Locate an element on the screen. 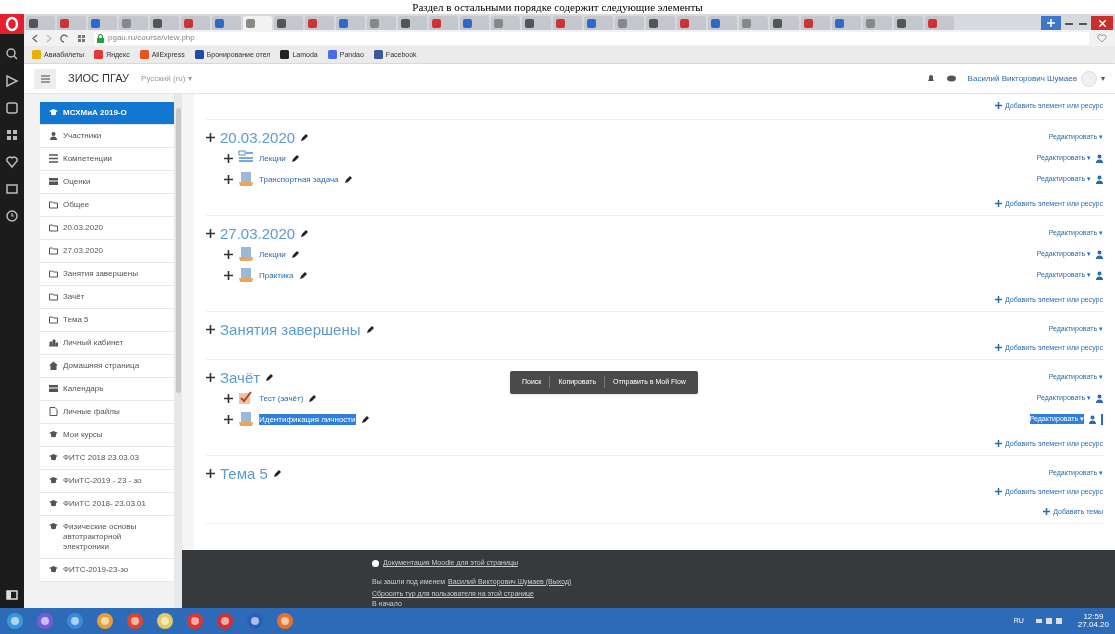 The width and height of the screenshot is (1115, 634). nav-drawer-item: Компетенции is located at coordinates (107, 159).